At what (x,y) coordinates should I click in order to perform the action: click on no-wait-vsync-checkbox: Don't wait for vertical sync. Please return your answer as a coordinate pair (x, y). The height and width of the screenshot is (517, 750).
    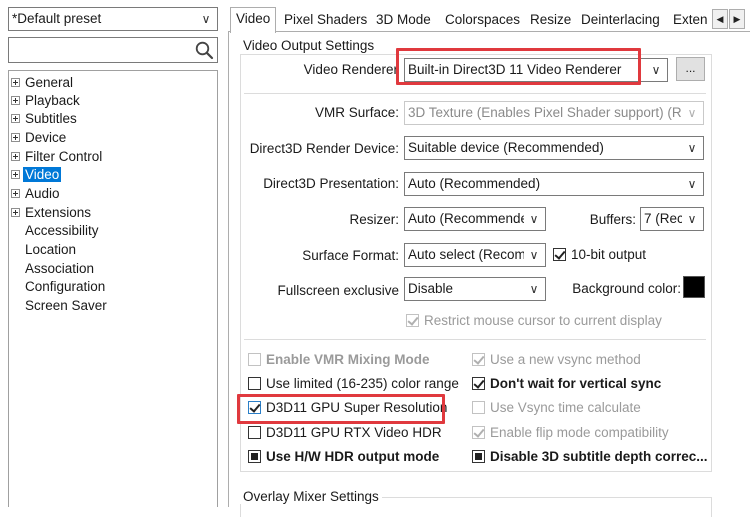
    Looking at the image, I should click on (566, 384).